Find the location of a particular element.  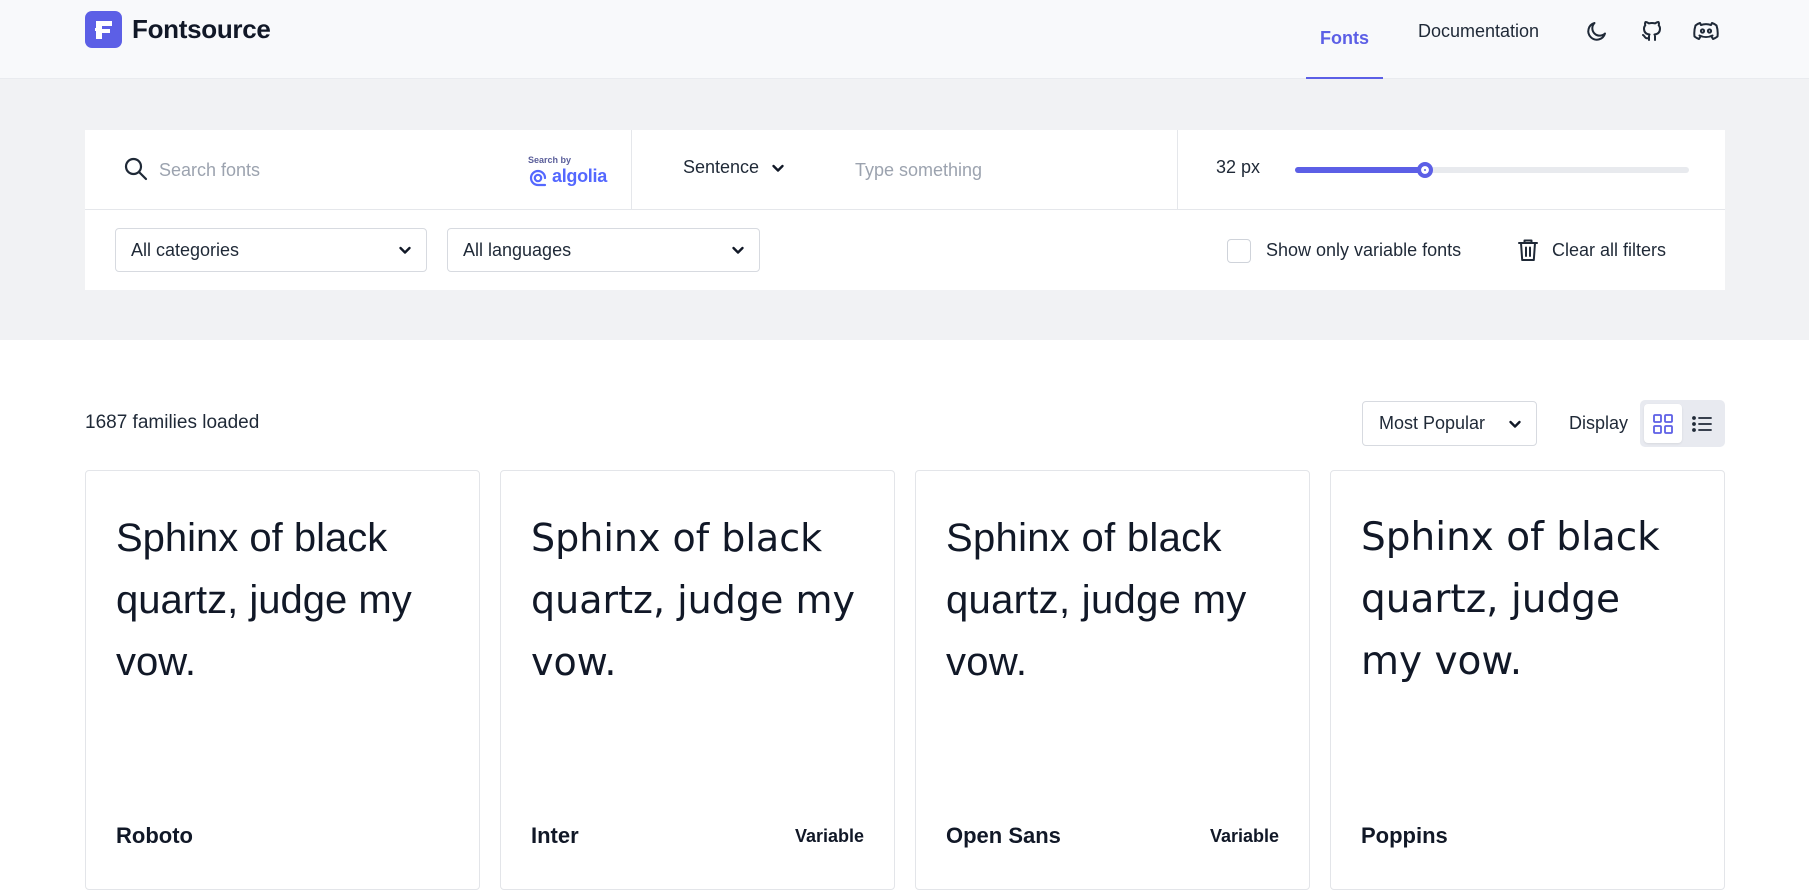

list-icon is located at coordinates (1702, 423).